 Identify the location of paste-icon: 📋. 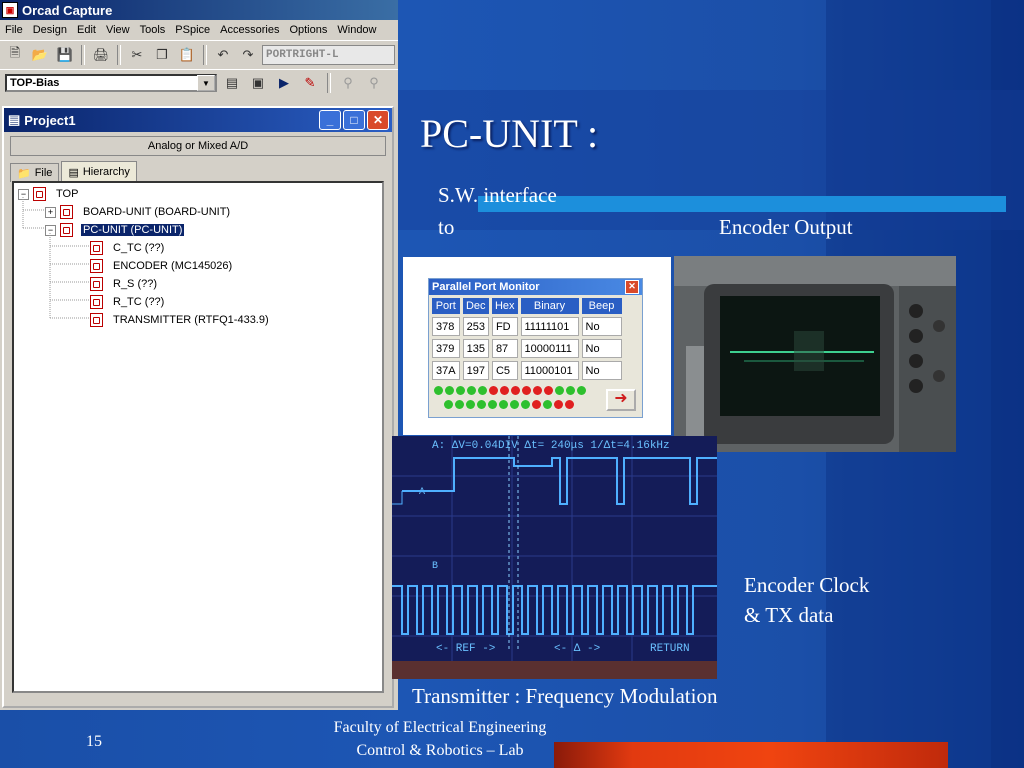
(187, 55).